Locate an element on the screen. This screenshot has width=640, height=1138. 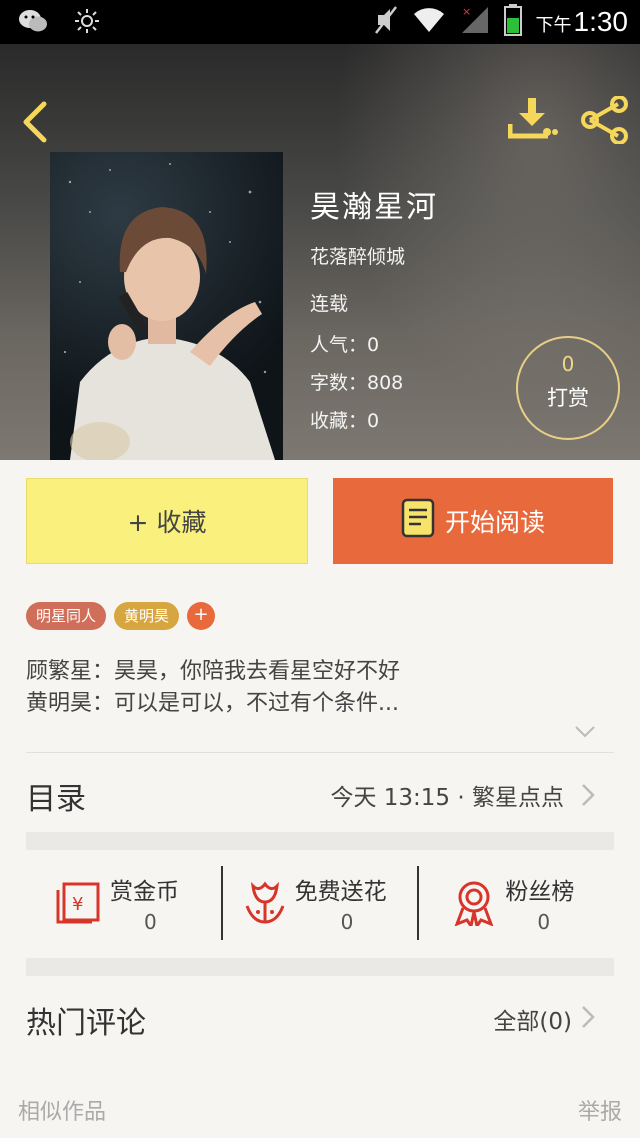
tip-label: 打赏 is located at coordinates (568, 398).